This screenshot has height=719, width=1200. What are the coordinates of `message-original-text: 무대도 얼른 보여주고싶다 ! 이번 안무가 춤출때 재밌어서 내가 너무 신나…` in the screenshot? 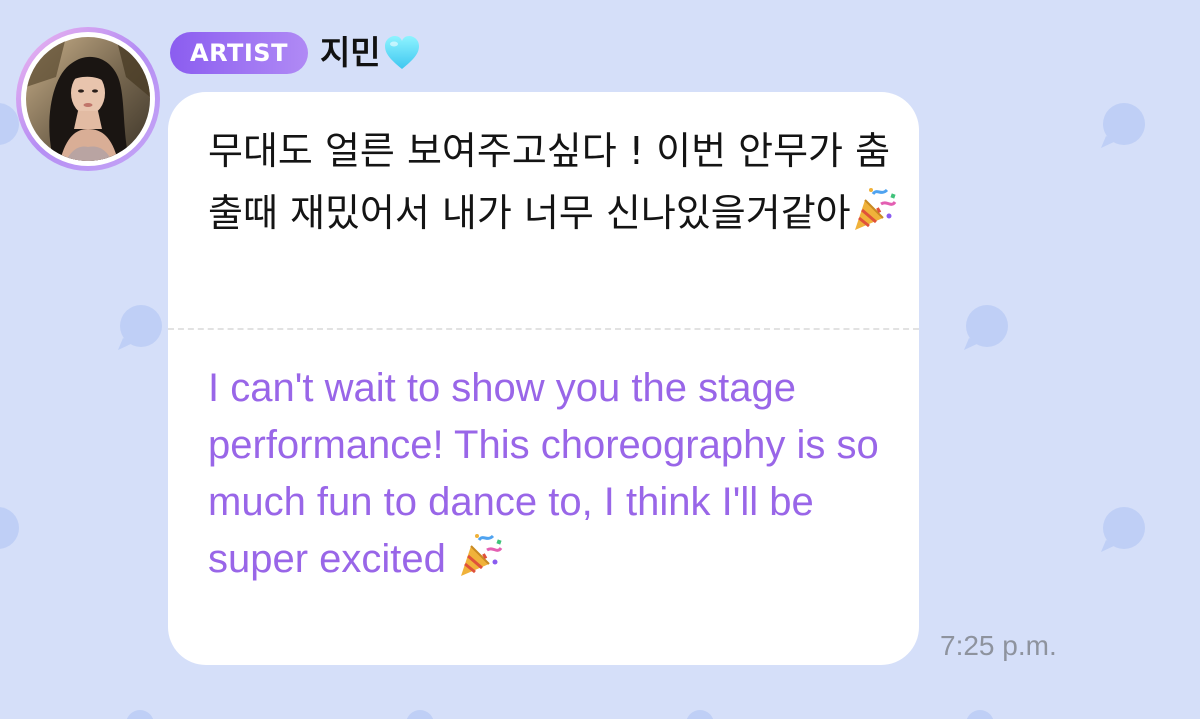 It's located at (553, 182).